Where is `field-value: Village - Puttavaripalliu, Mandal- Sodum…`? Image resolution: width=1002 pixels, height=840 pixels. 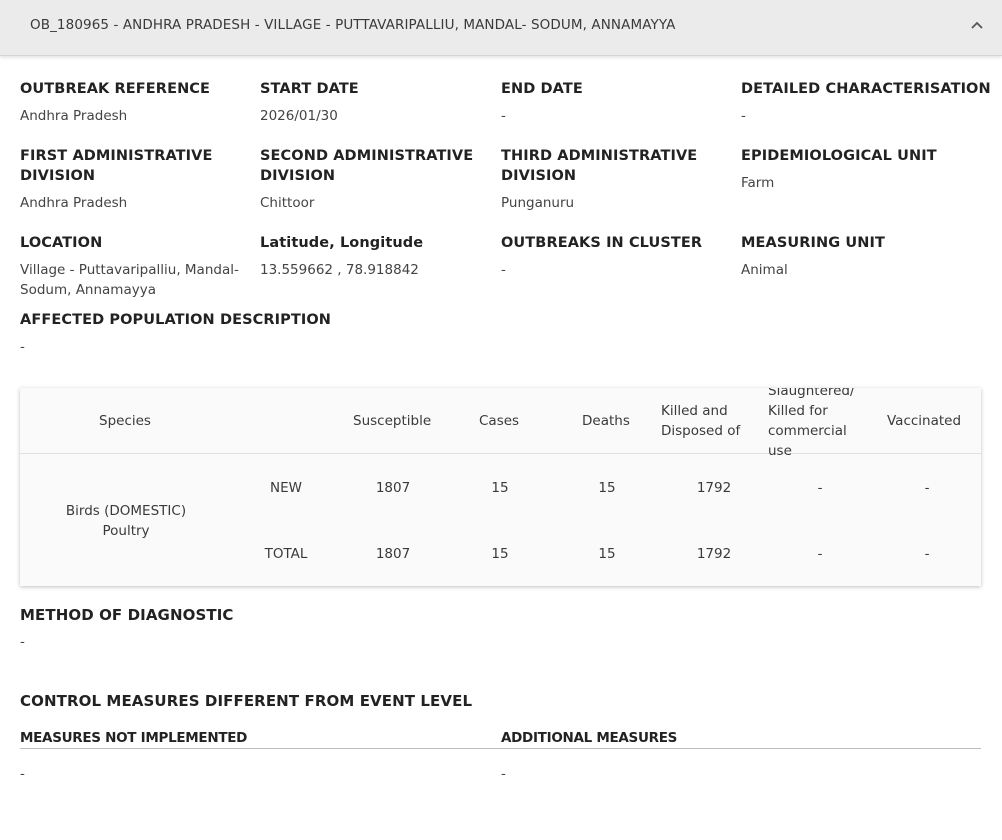
field-value: Village - Puttavaripalliu, Mandal- Sodum… is located at coordinates (129, 280).